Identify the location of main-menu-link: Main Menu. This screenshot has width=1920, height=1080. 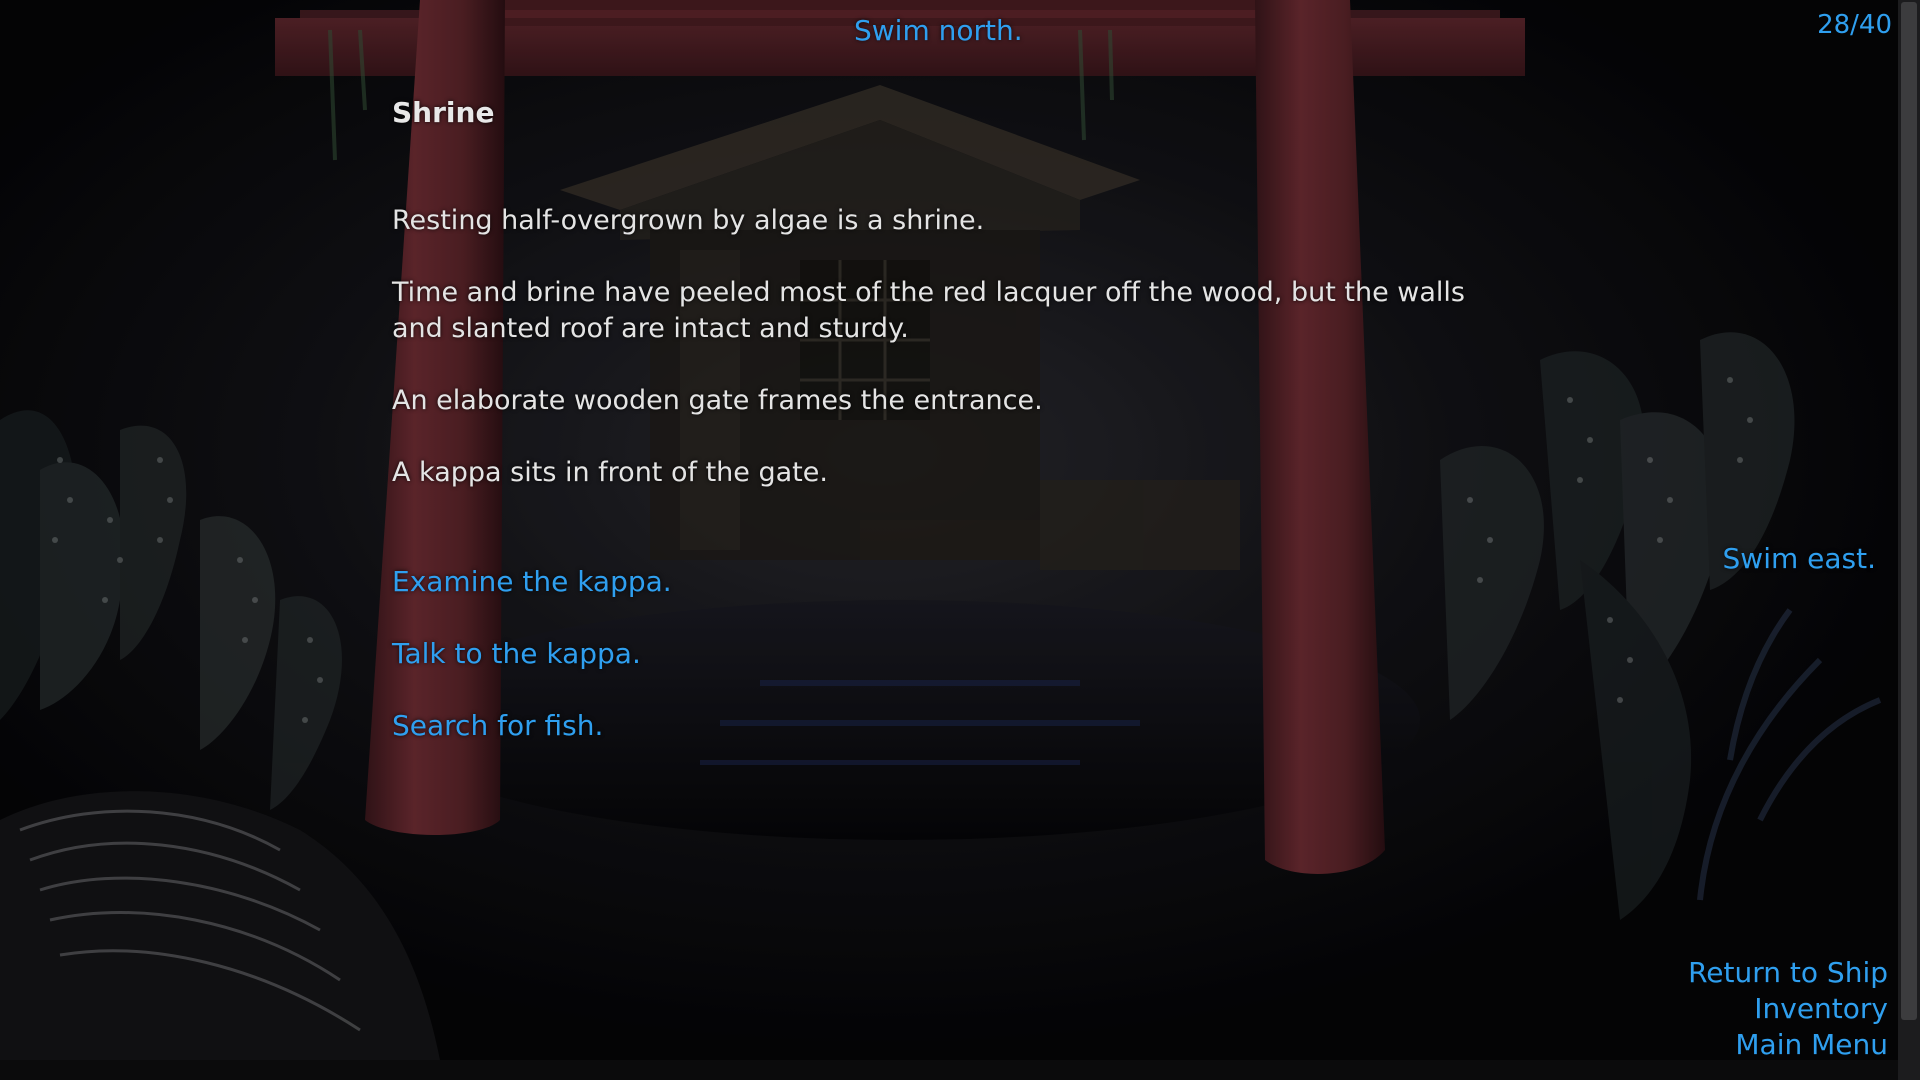
(1788, 1045).